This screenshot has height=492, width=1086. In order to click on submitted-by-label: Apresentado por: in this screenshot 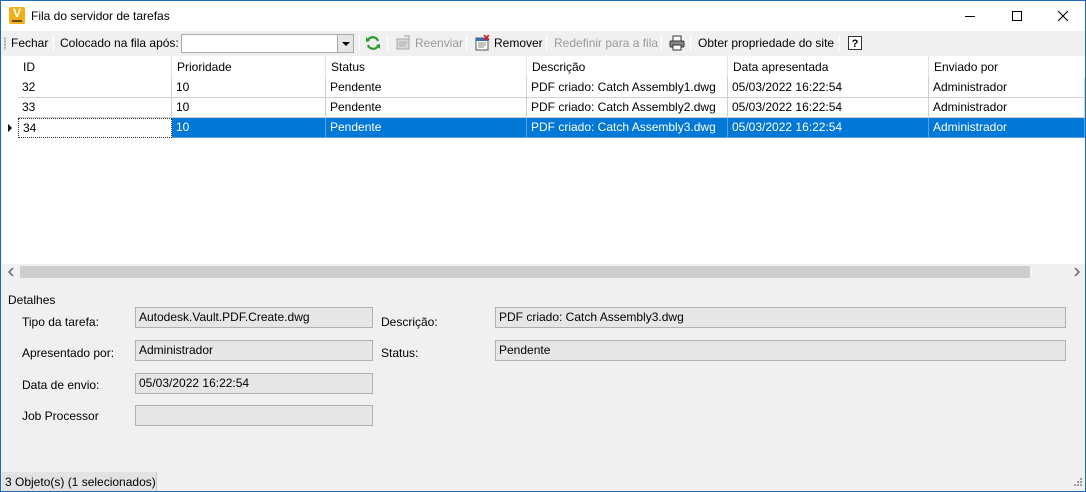, I will do `click(68, 353)`.